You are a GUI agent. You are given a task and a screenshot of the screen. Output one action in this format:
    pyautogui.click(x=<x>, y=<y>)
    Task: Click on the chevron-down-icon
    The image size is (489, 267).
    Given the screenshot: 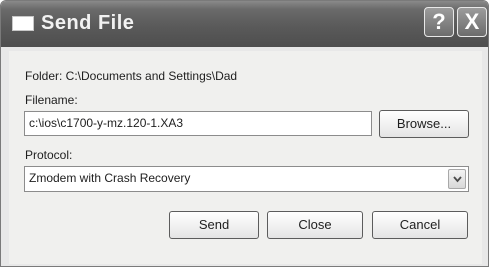 What is the action you would take?
    pyautogui.click(x=457, y=179)
    